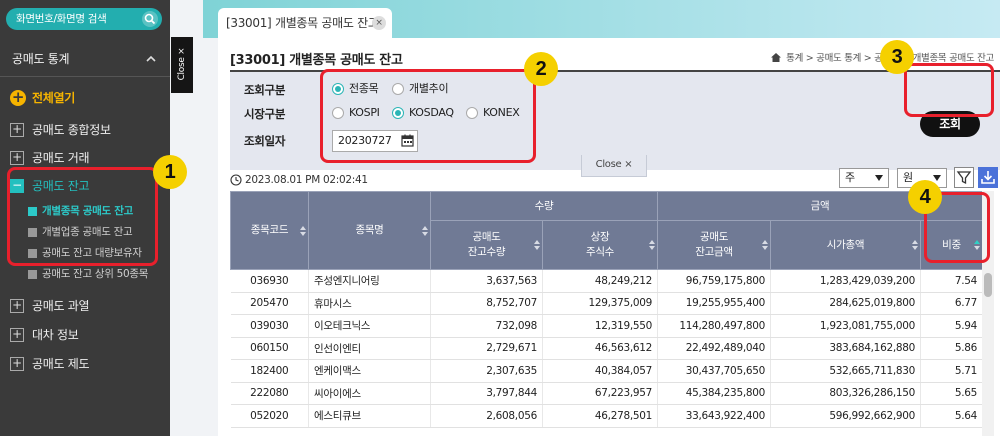 This screenshot has height=436, width=1000. What do you see at coordinates (61, 19) in the screenshot?
I see `screen-search-placeholder: 화면번호/화면명 검색` at bounding box center [61, 19].